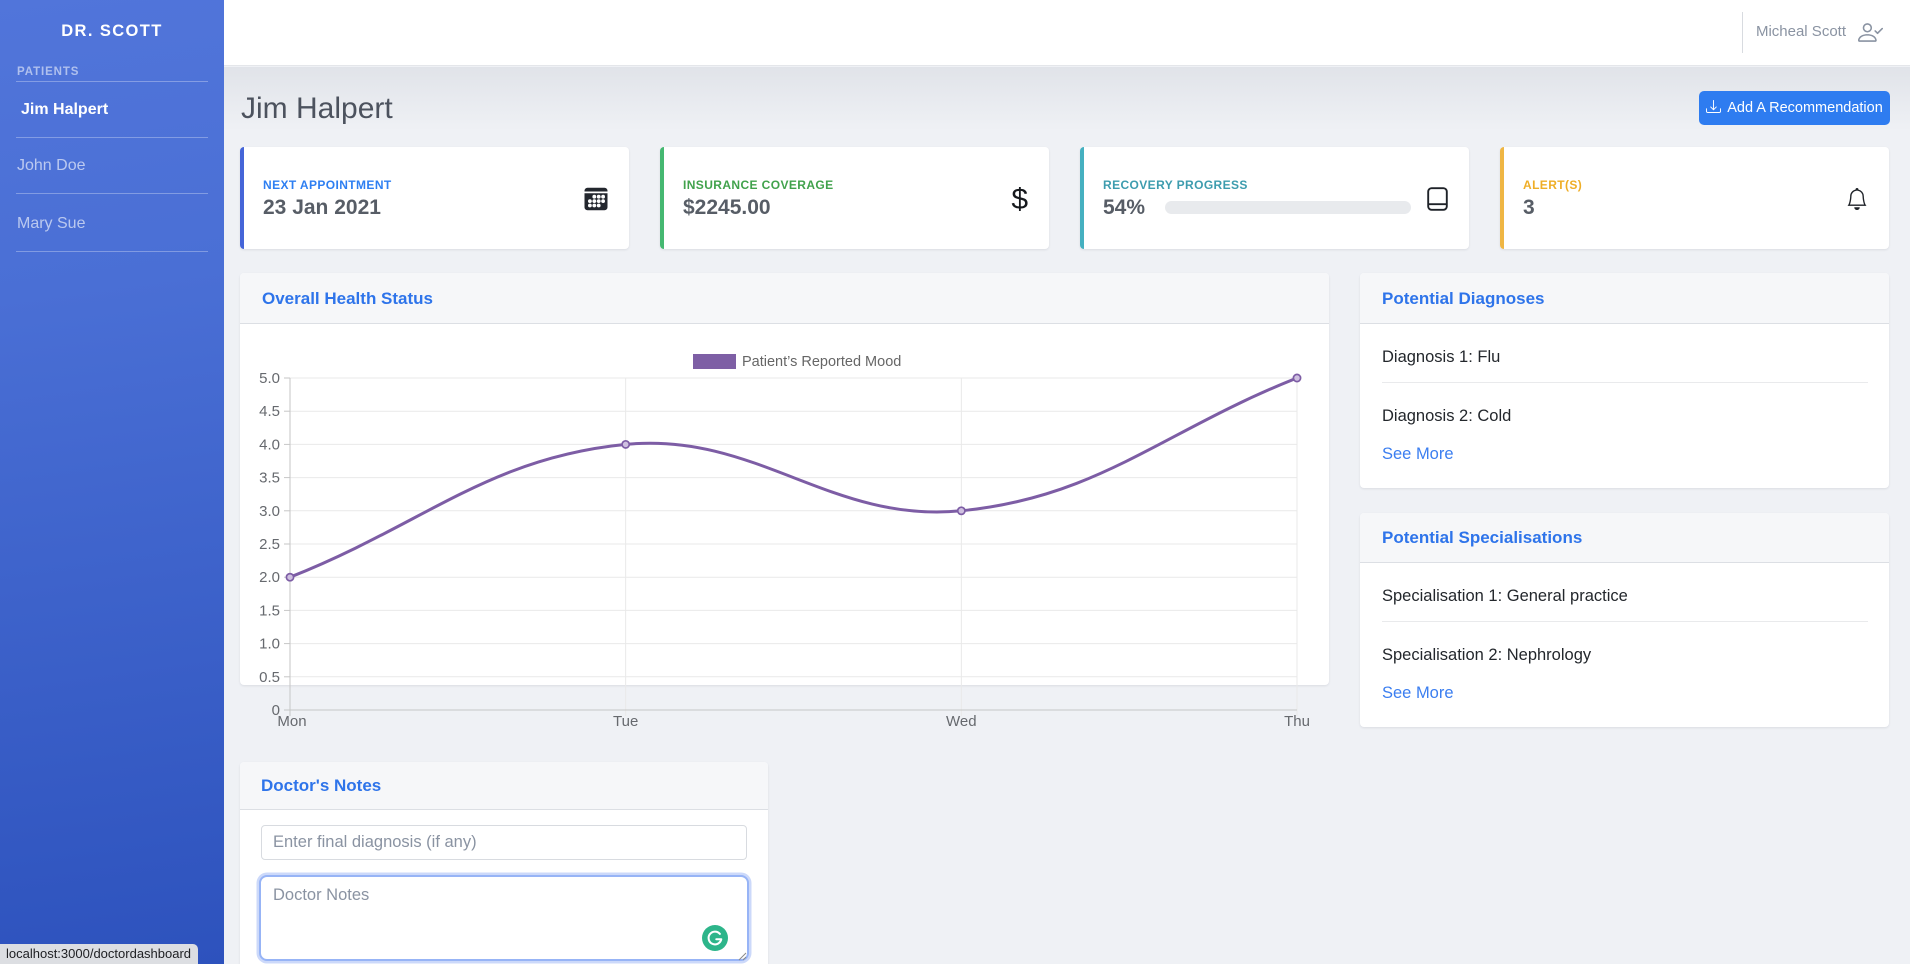 This screenshot has width=1910, height=964. Describe the element at coordinates (269, 511) in the screenshot. I see `svg-text: 3.0` at that location.